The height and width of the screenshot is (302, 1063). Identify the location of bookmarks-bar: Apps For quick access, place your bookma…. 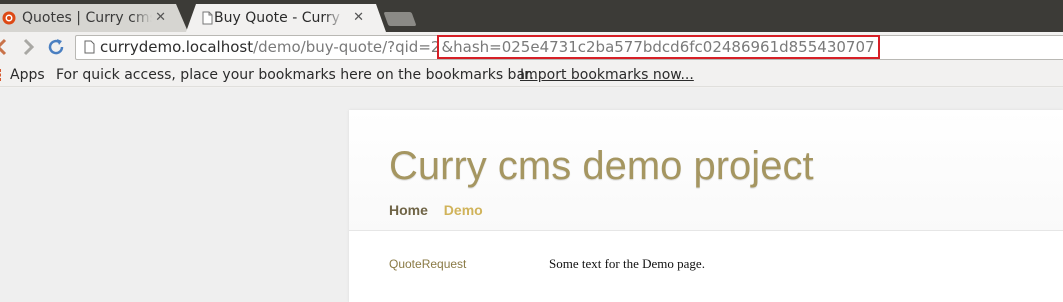
(531, 75).